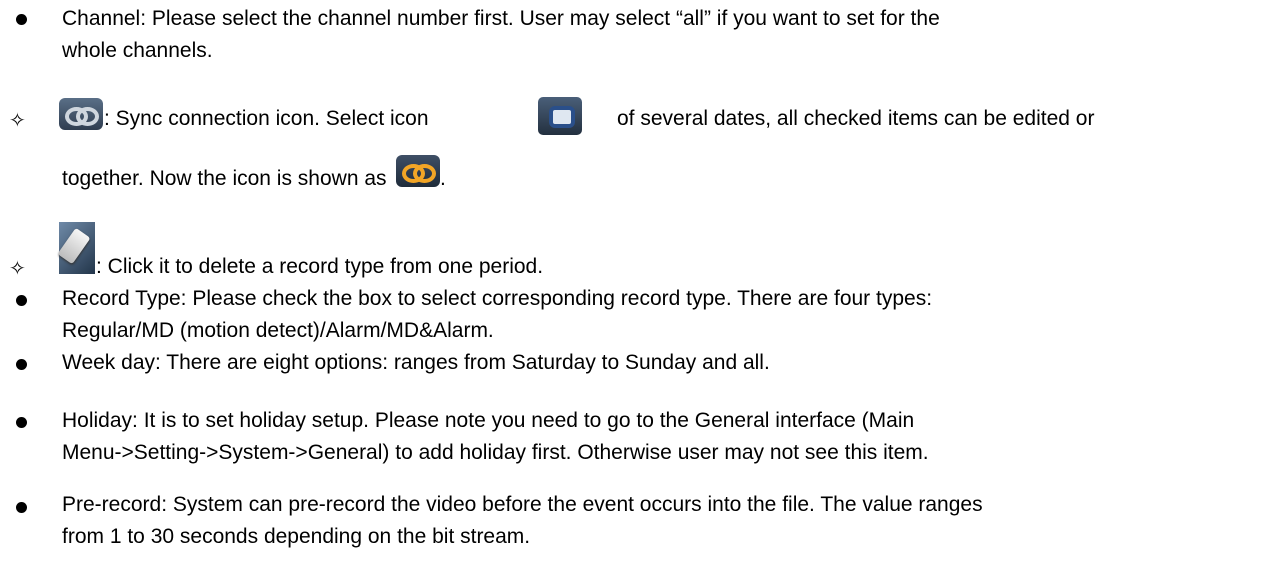 The width and height of the screenshot is (1282, 580). Describe the element at coordinates (137, 50) in the screenshot. I see `text-line: whole channels.` at that location.